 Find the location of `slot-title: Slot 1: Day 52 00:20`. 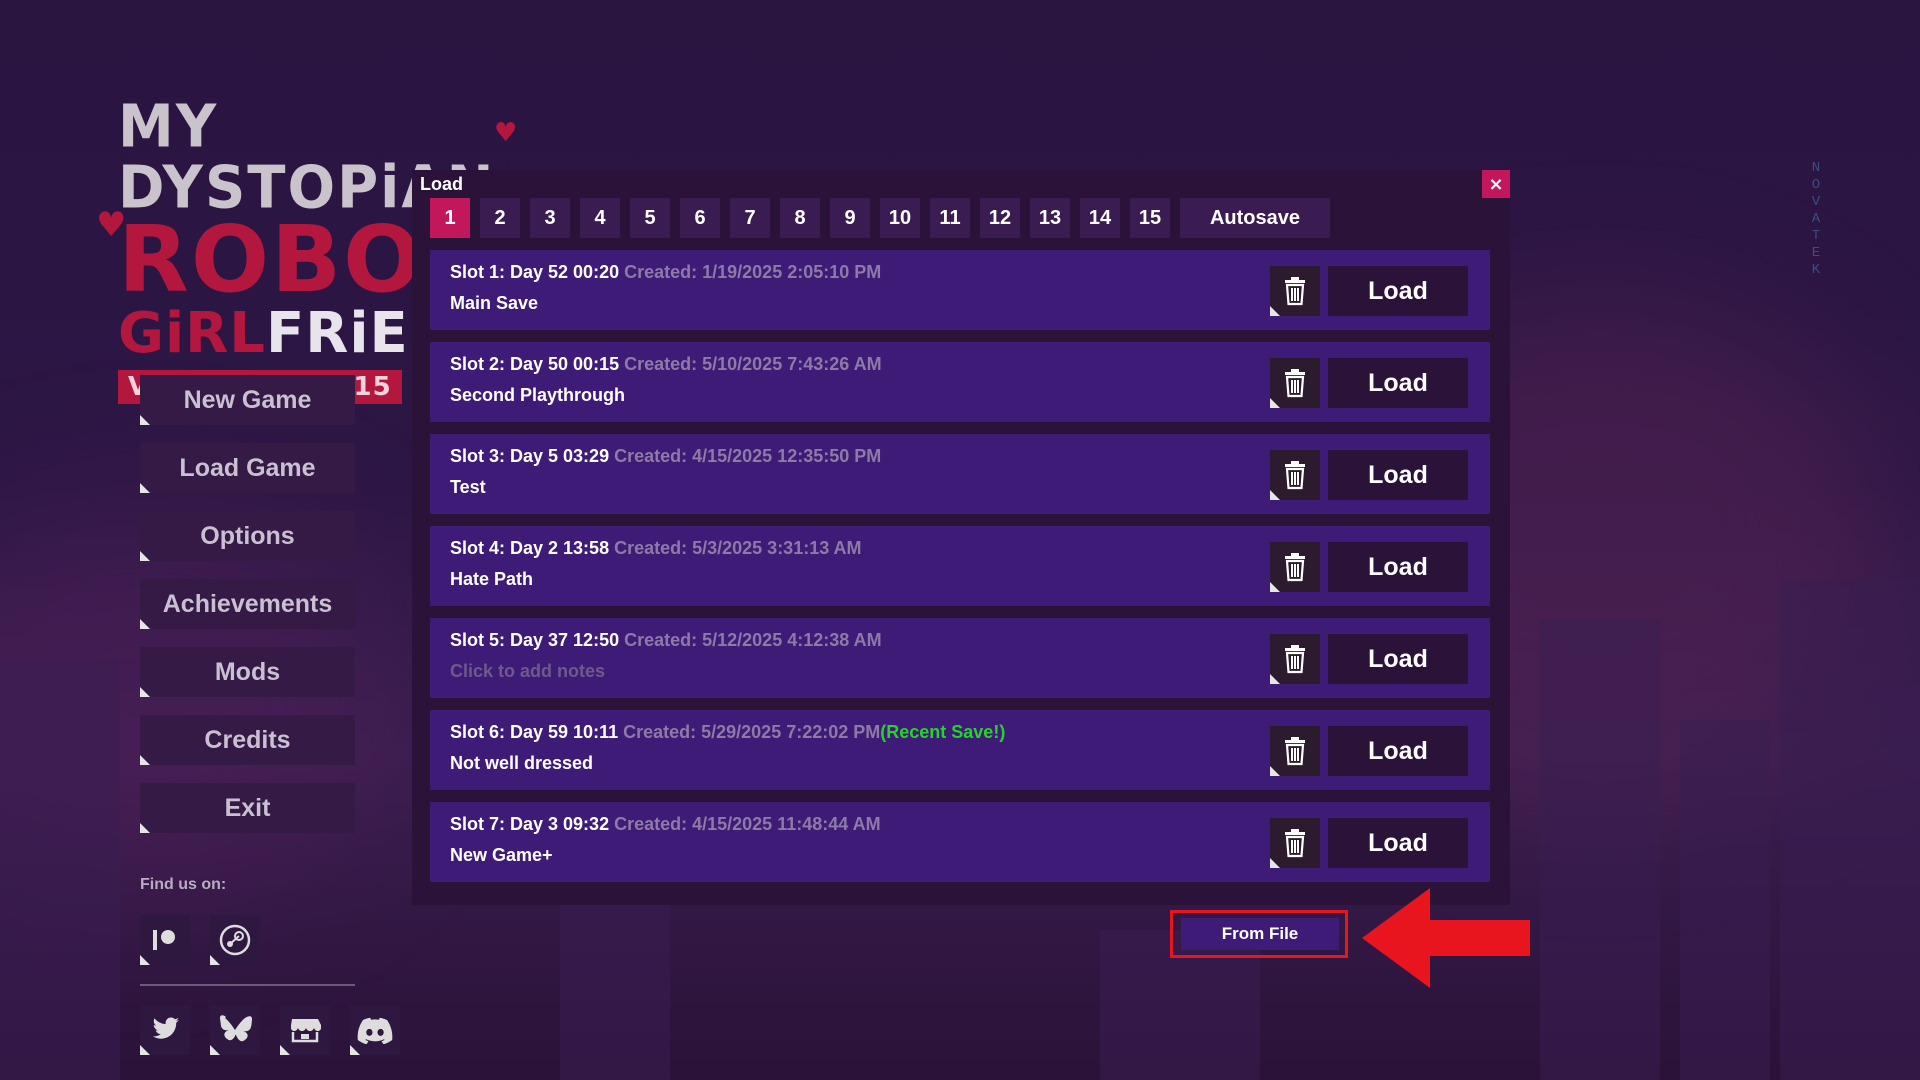

slot-title: Slot 1: Day 52 00:20 is located at coordinates (535, 272).